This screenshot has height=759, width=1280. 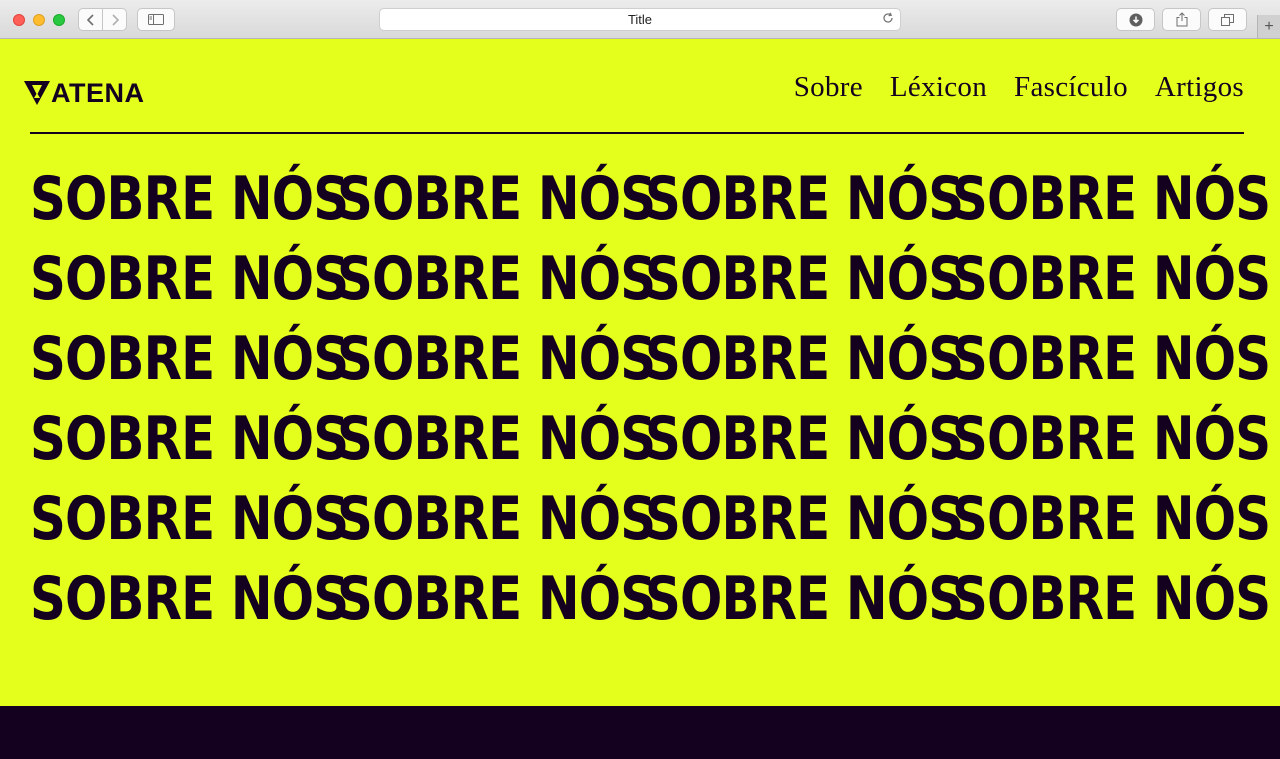 I want to click on chevron-right-icon, so click(x=115, y=19).